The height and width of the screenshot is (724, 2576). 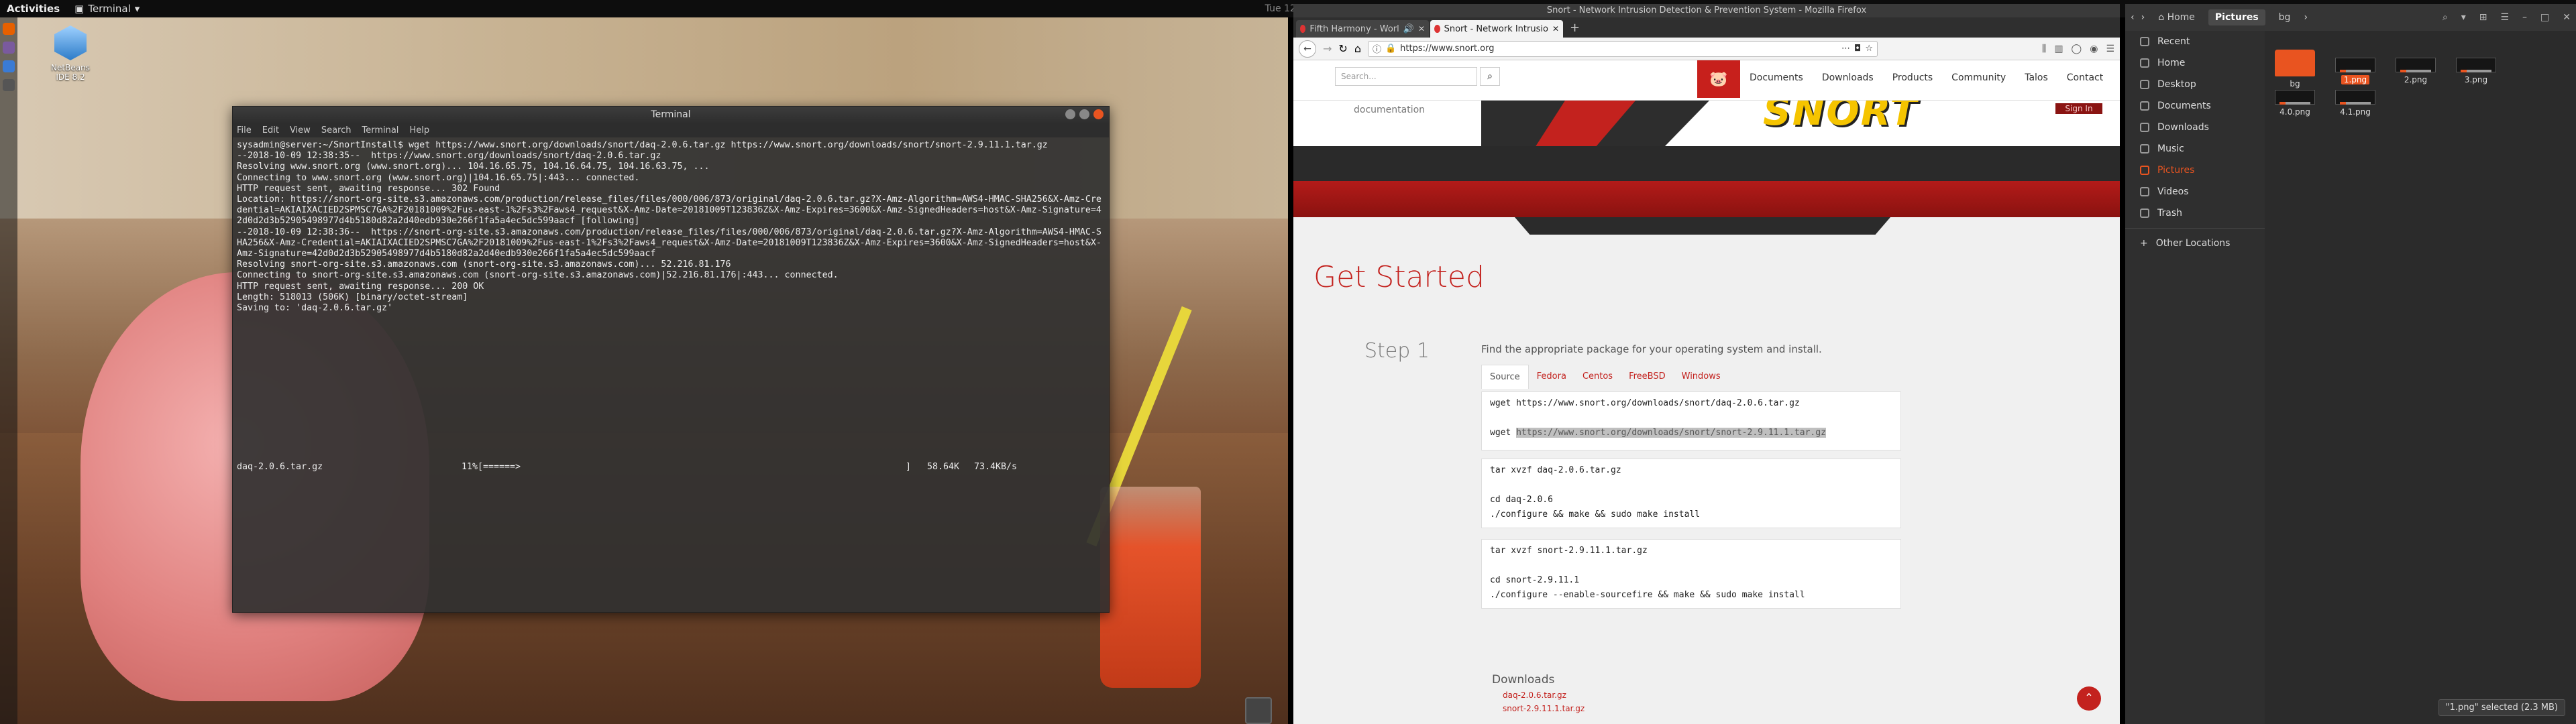 What do you see at coordinates (2295, 103) in the screenshot?
I see `file-item-40png: 4.0.png` at bounding box center [2295, 103].